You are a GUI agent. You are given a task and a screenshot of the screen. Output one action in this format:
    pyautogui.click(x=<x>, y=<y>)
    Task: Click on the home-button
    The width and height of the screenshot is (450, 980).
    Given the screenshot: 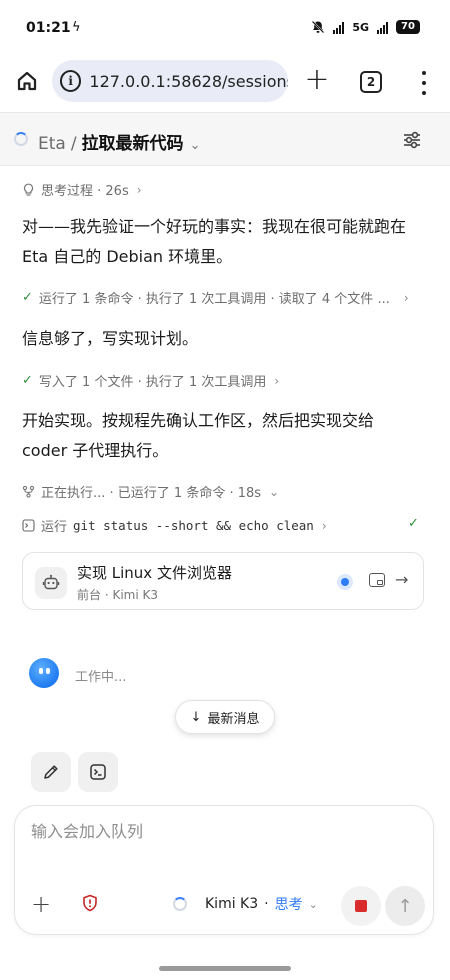 What is the action you would take?
    pyautogui.click(x=27, y=81)
    